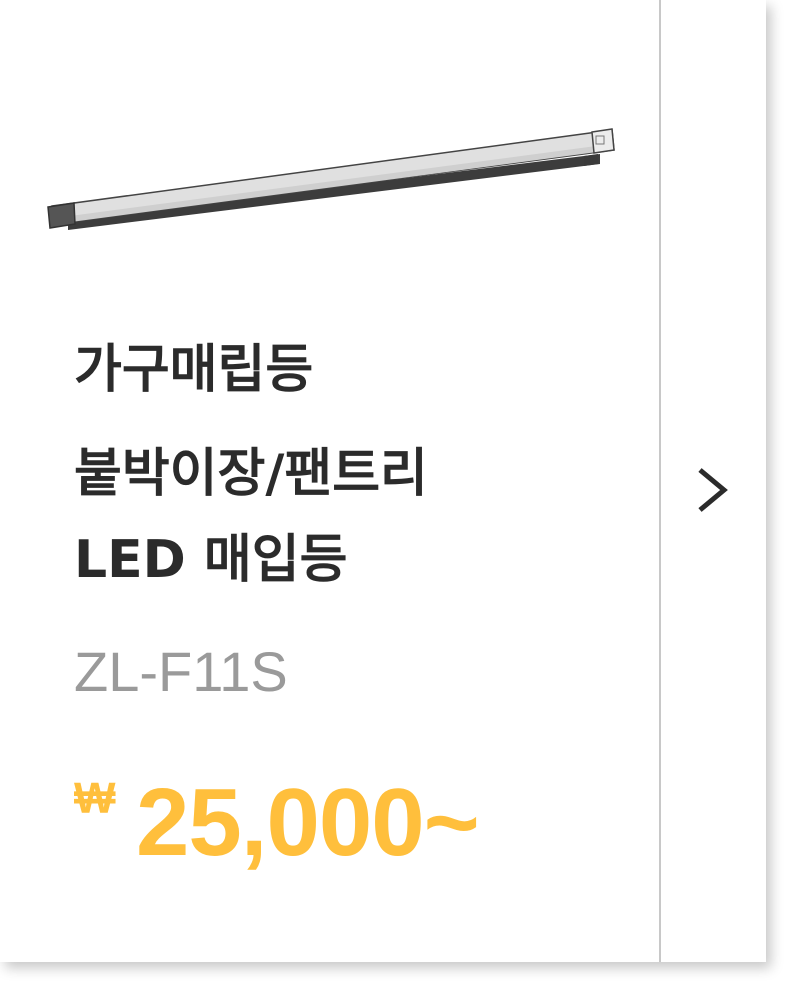  What do you see at coordinates (211, 560) in the screenshot?
I see `product-title-line-3: LED 매입등` at bounding box center [211, 560].